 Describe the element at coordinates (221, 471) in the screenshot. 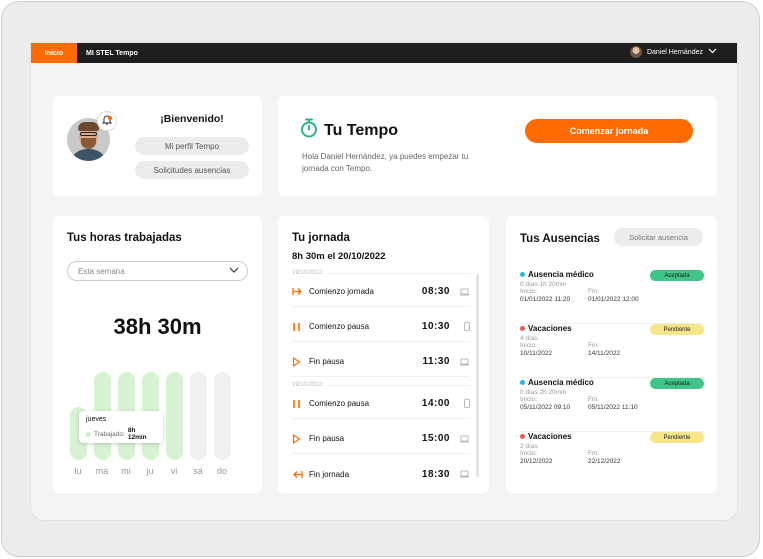

I see `day-label: do` at that location.